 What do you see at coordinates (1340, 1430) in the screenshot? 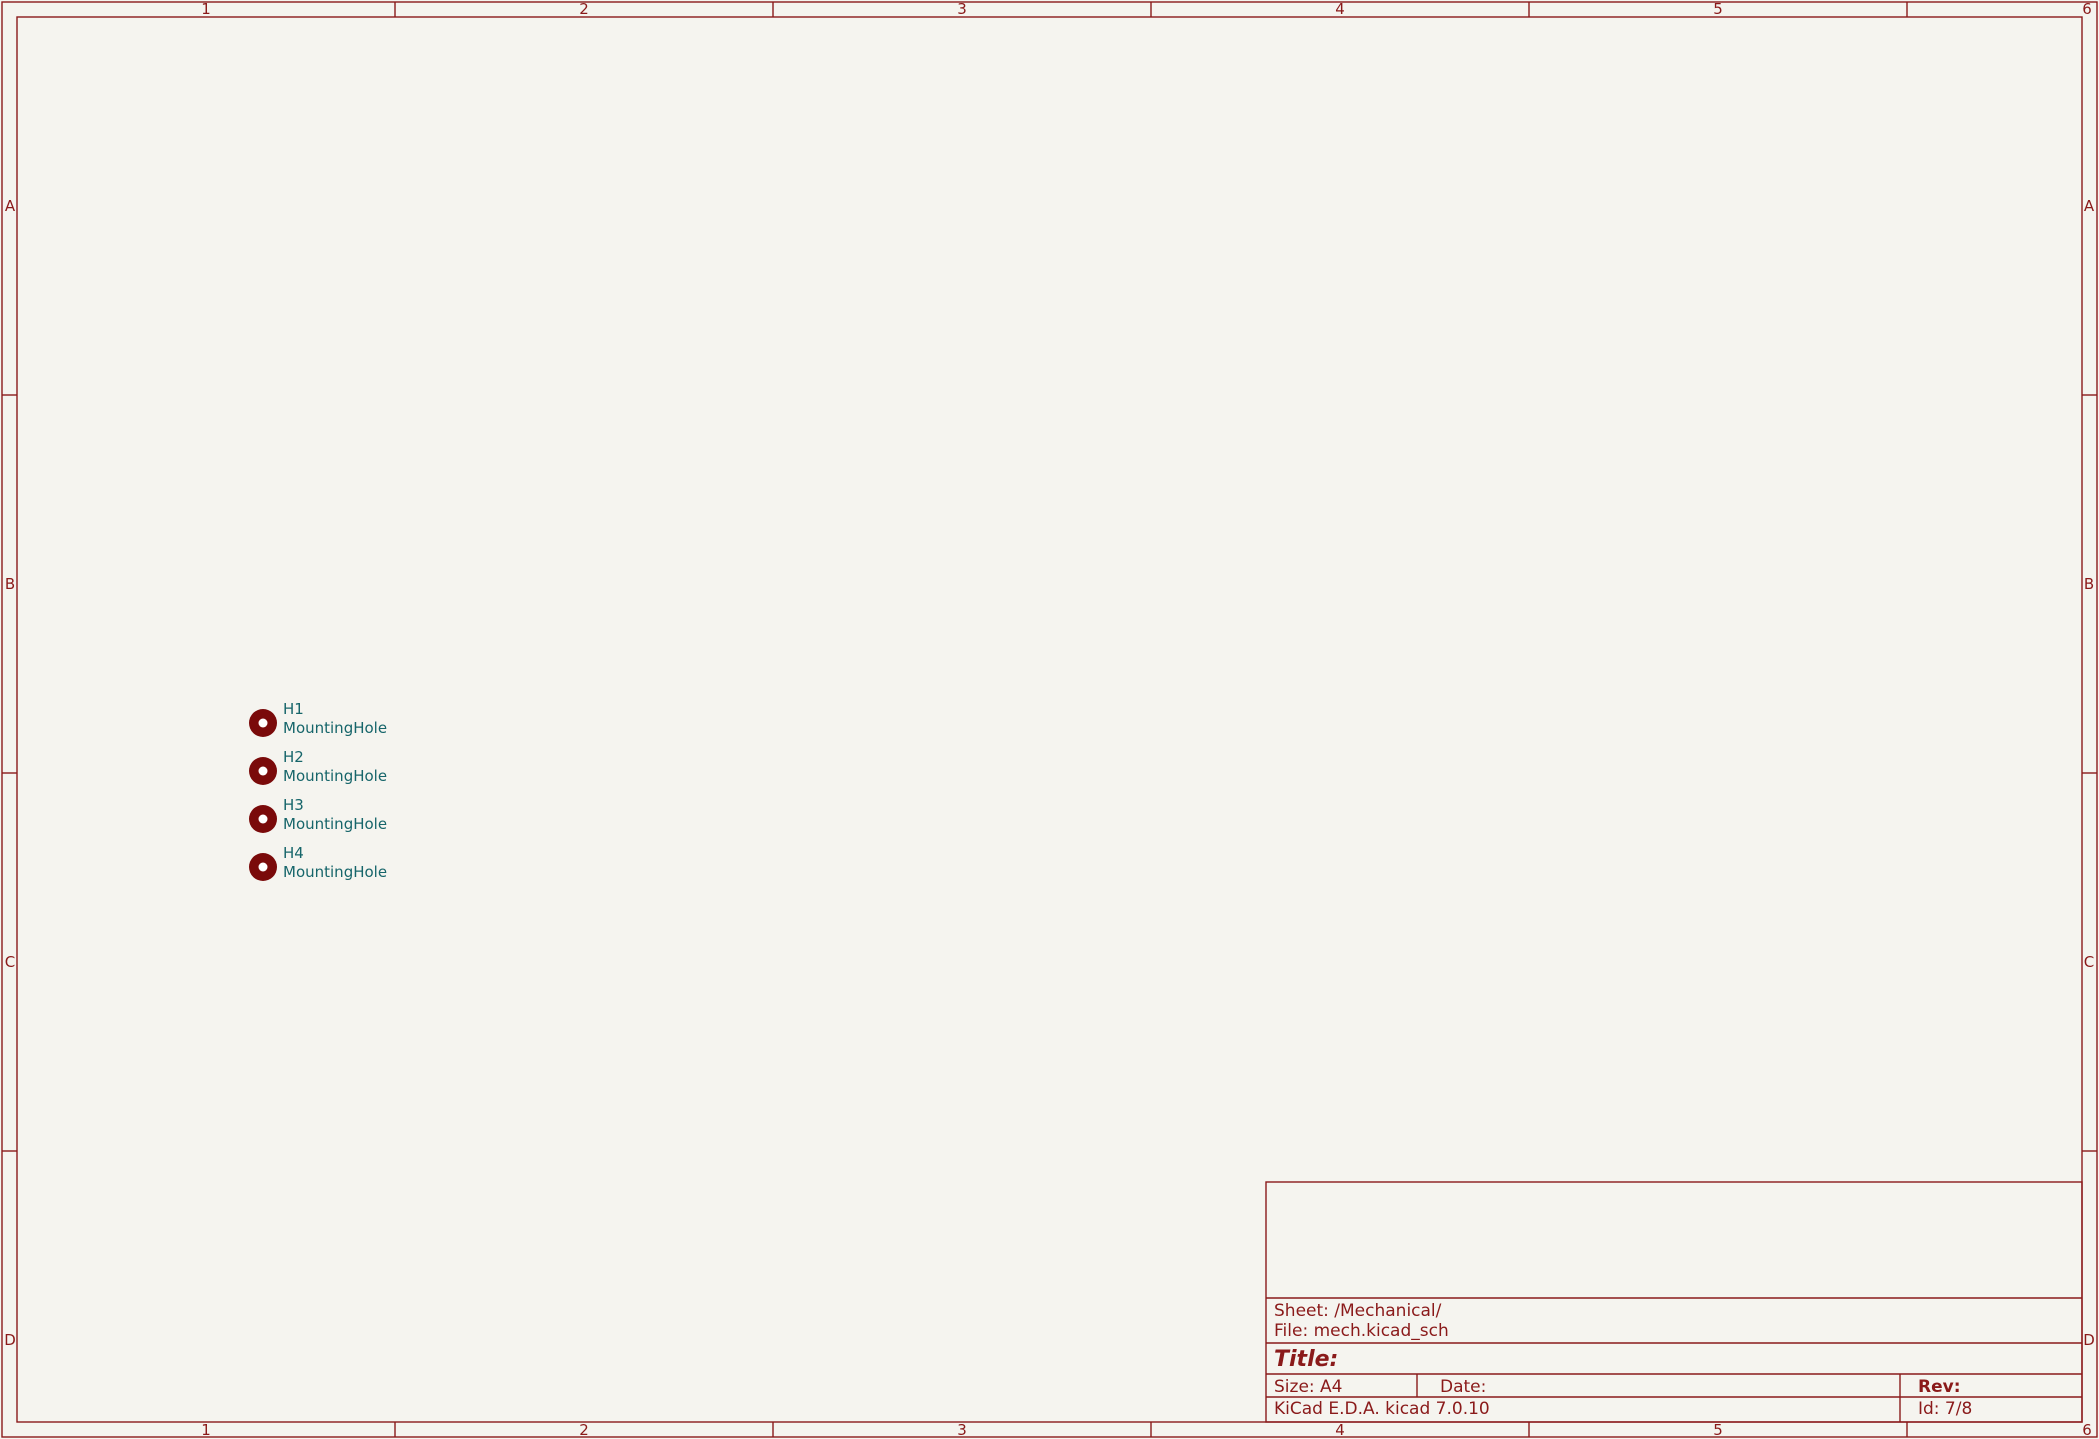
I see `column-label-bottom: 4` at bounding box center [1340, 1430].